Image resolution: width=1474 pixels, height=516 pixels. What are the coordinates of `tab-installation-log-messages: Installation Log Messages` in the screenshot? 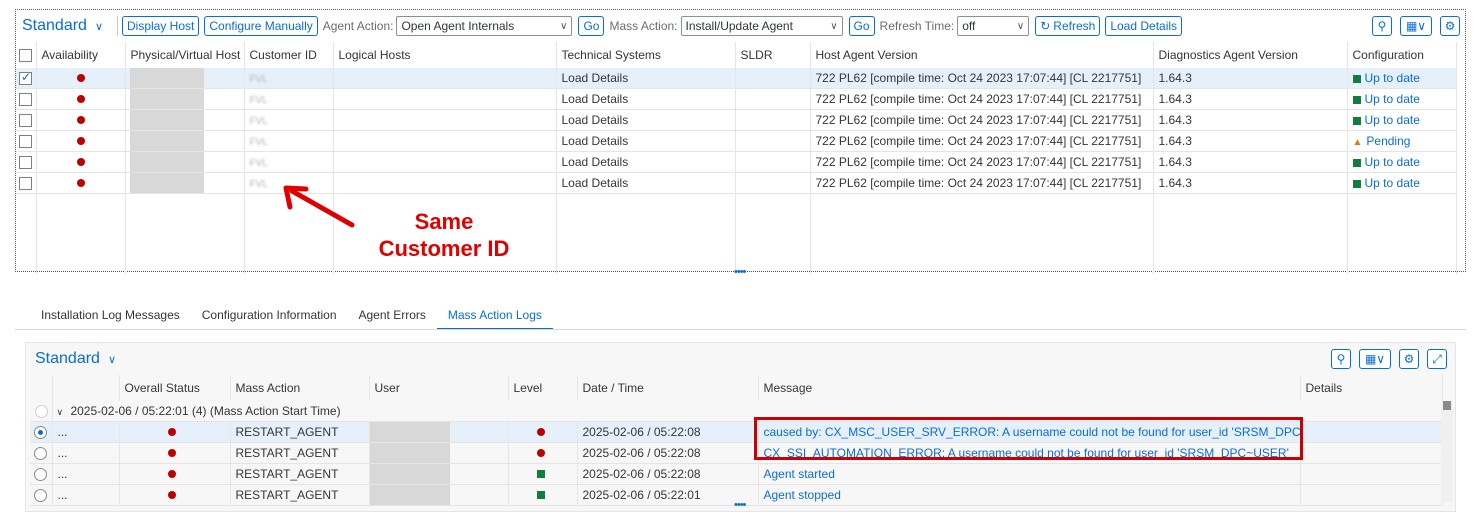 It's located at (110, 317).